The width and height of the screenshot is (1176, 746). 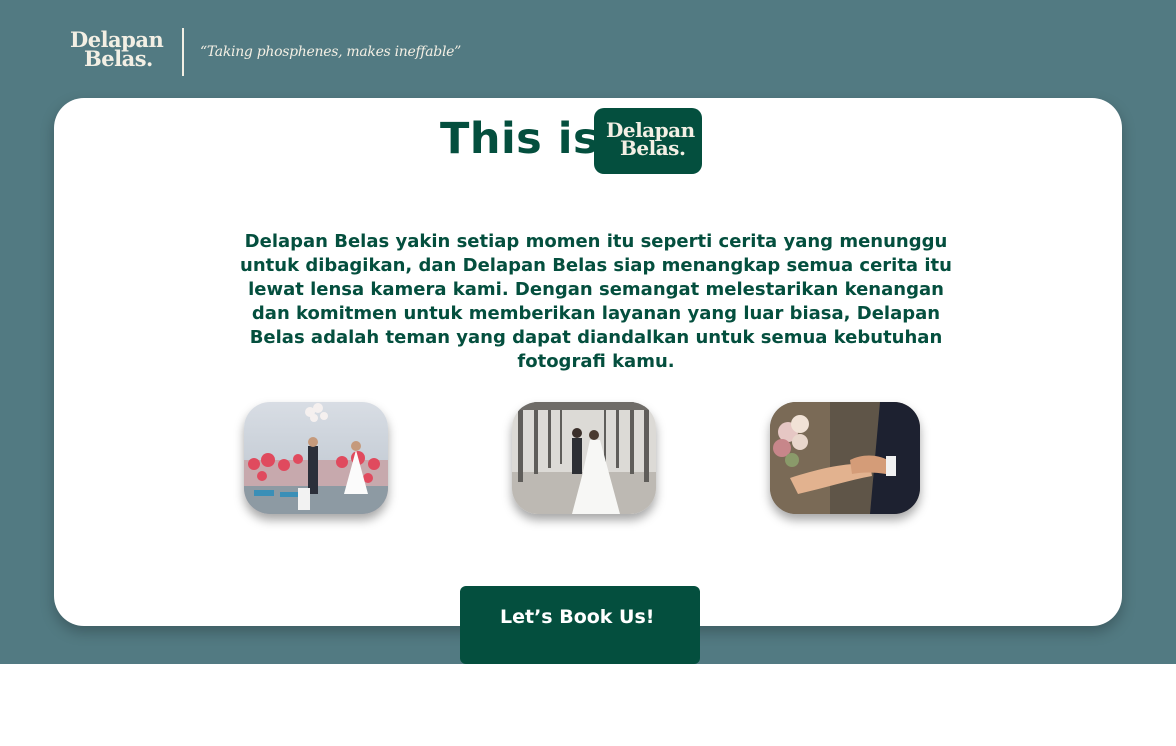 What do you see at coordinates (118, 58) in the screenshot?
I see `brand-logo-line2: Belas.` at bounding box center [118, 58].